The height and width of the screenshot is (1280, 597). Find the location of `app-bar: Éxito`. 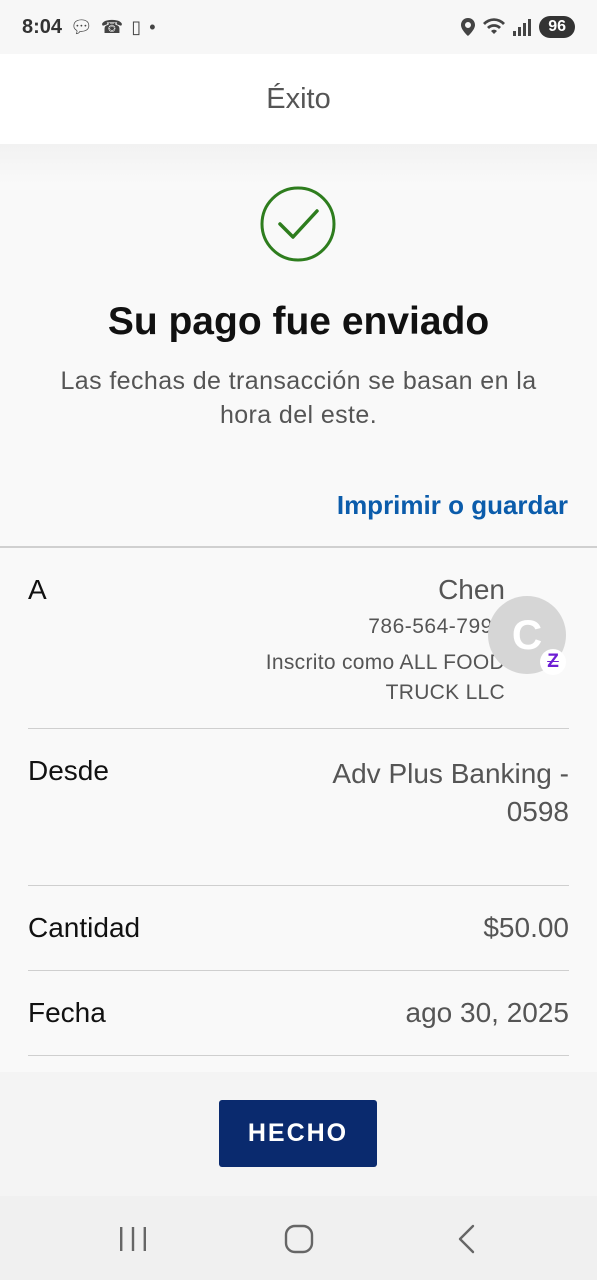

app-bar: Éxito is located at coordinates (298, 99).